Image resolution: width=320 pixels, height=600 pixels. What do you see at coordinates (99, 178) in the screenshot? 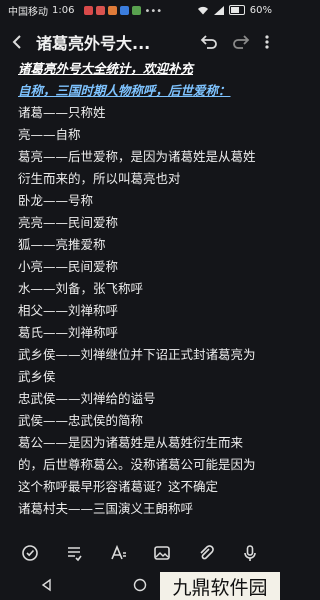
I see `note-line: 衍生而来的，所以叫葛亮也对` at bounding box center [99, 178].